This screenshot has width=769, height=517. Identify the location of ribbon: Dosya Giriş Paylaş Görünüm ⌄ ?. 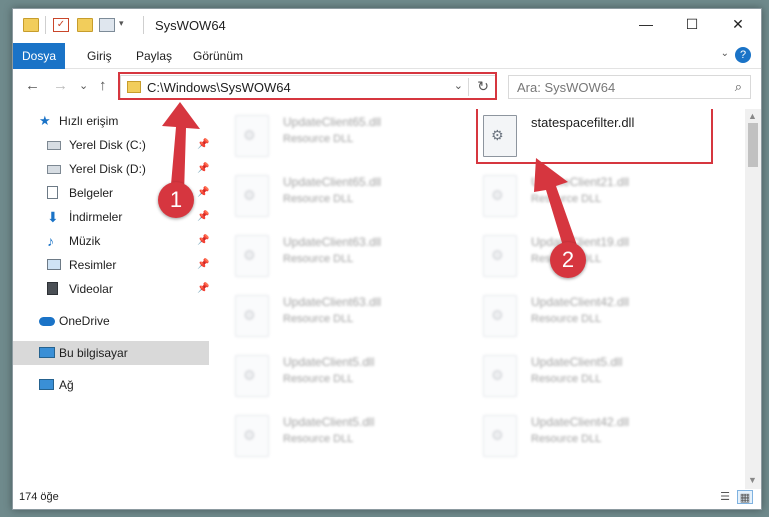
(387, 56).